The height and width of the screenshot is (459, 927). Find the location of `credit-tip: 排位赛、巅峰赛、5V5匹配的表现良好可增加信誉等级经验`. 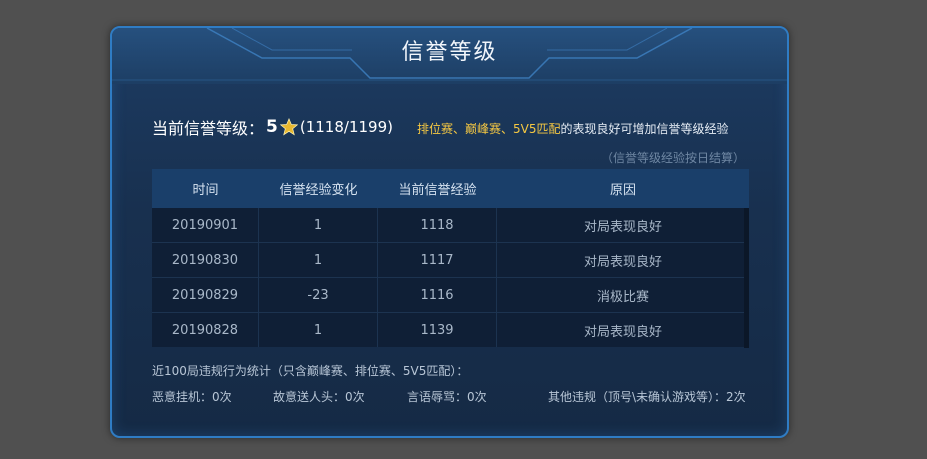

credit-tip: 排位赛、巅峰赛、5V5匹配的表现良好可增加信誉等级经验 is located at coordinates (573, 128).